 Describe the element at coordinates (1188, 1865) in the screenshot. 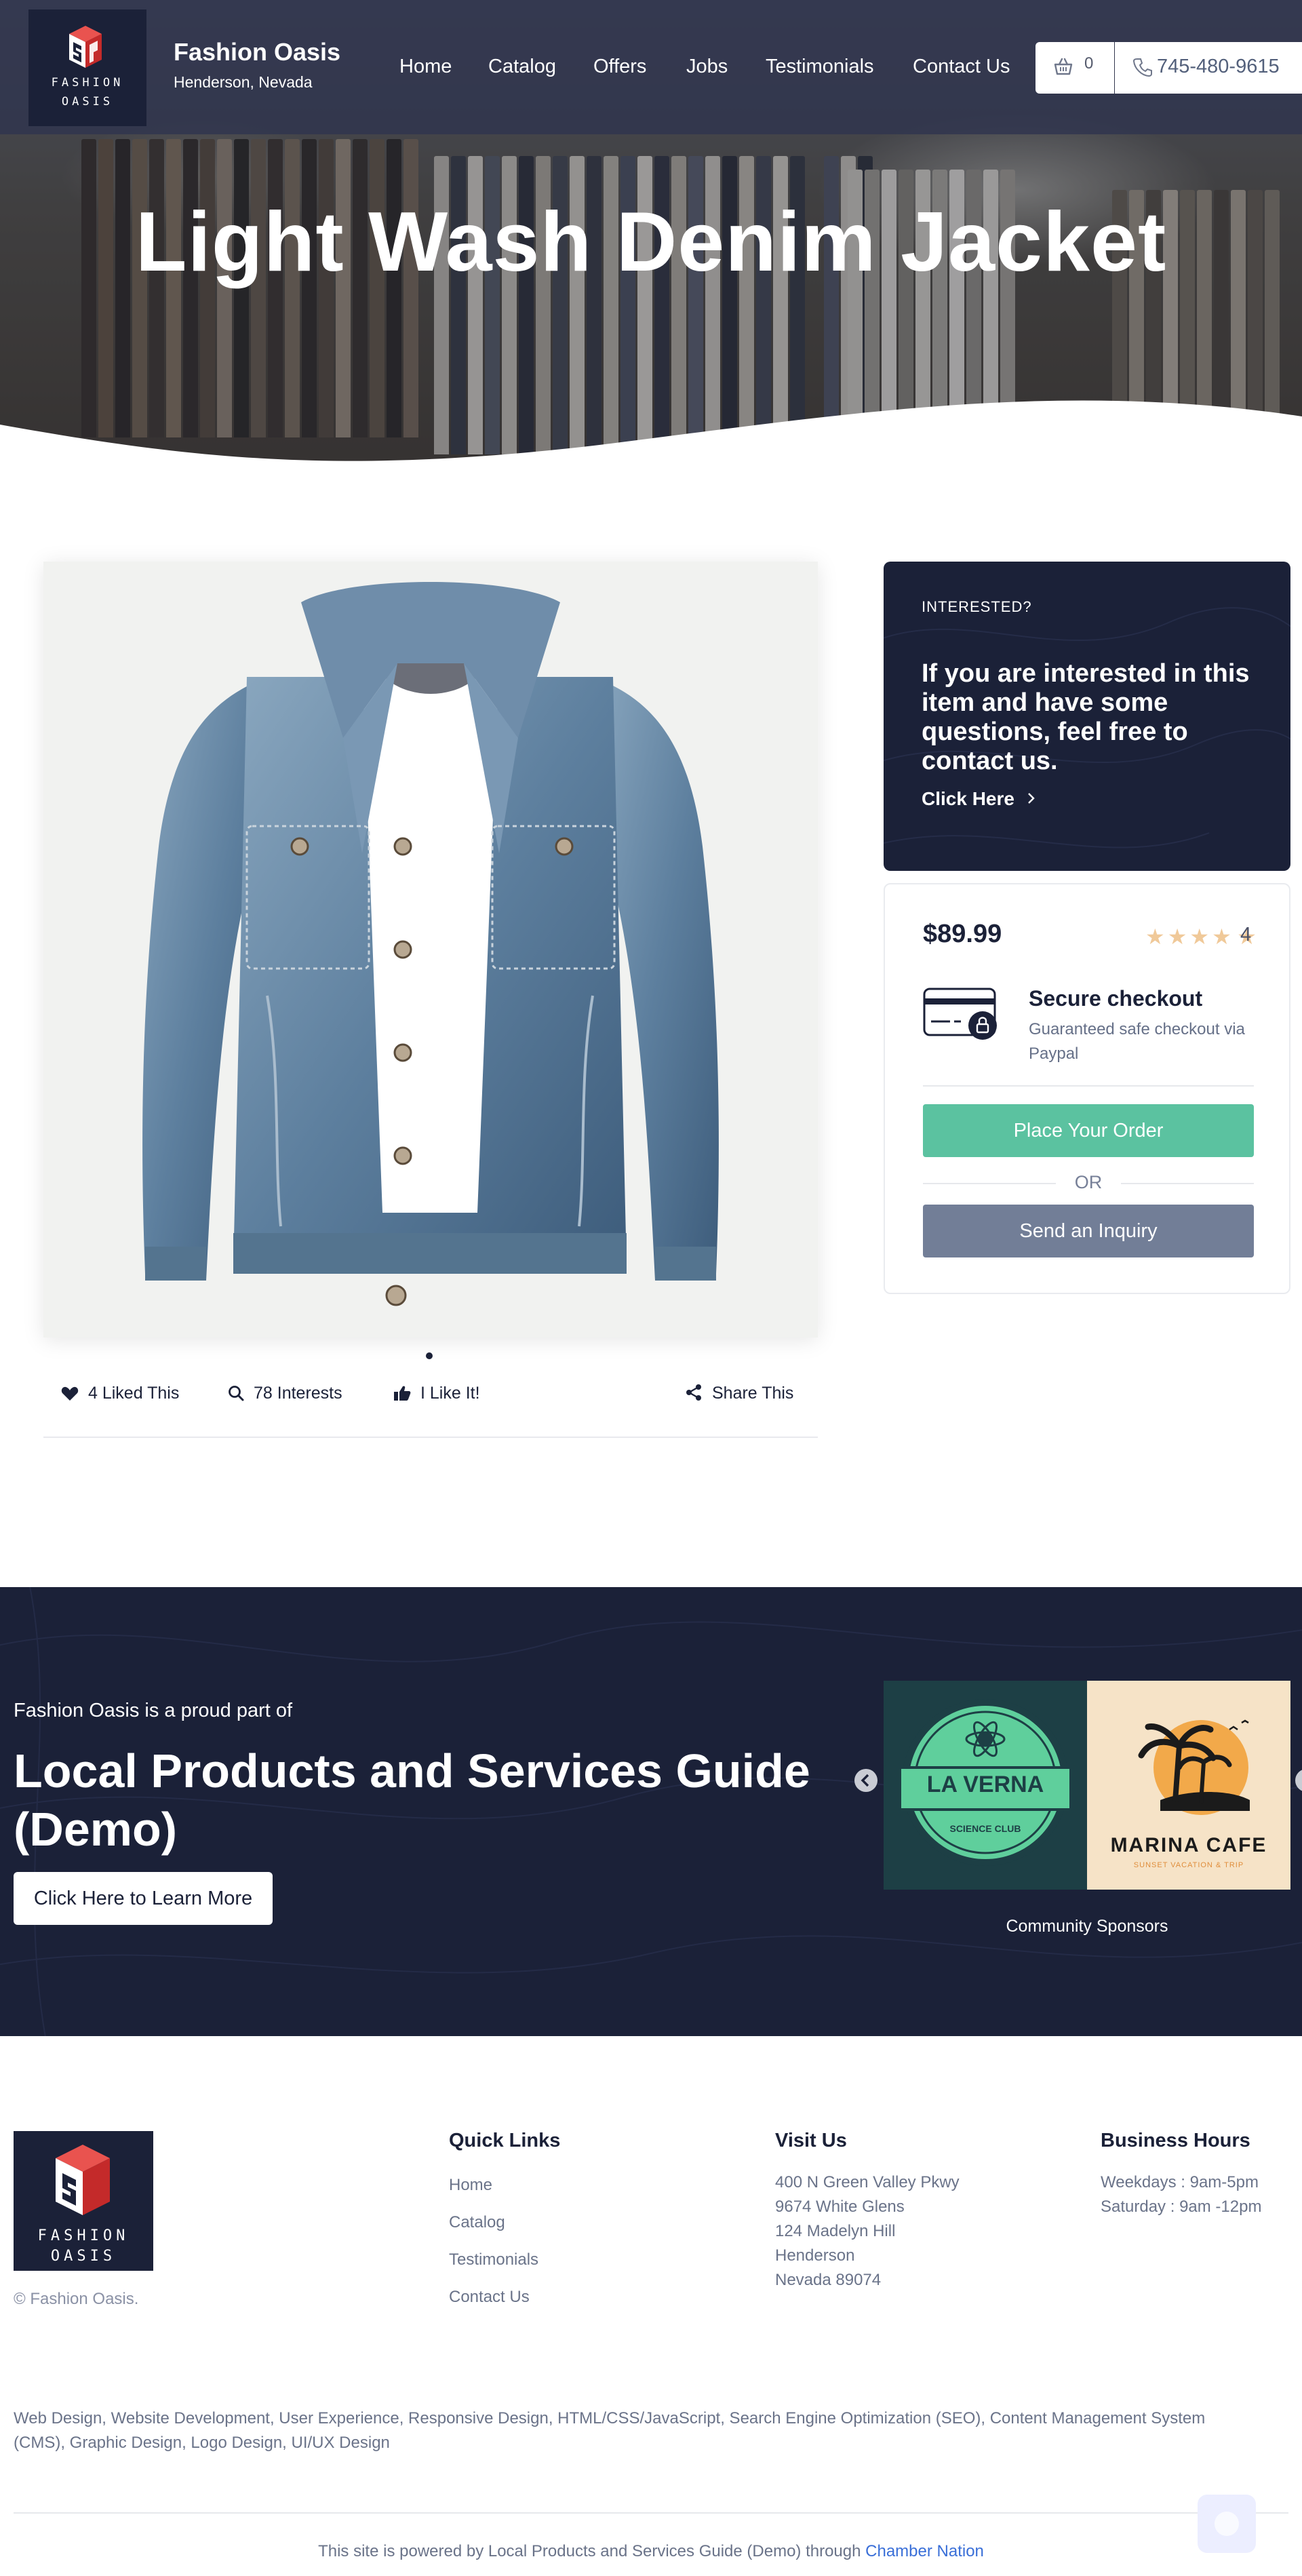

I see `sponsor2-tagline: SUNSET VACATION & TRIP` at that location.